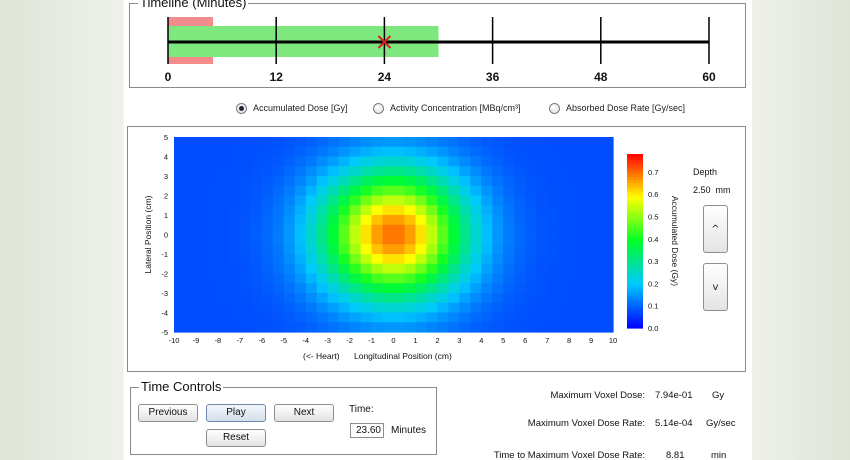  I want to click on previous-button: Previous, so click(168, 413).